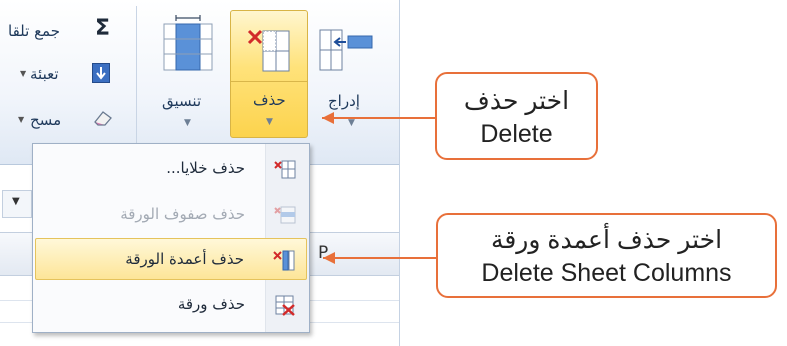  I want to click on callout-delete-sheet-columns: اختر حذف أعمدة ورقة Delete Sheet Columns, so click(606, 255).